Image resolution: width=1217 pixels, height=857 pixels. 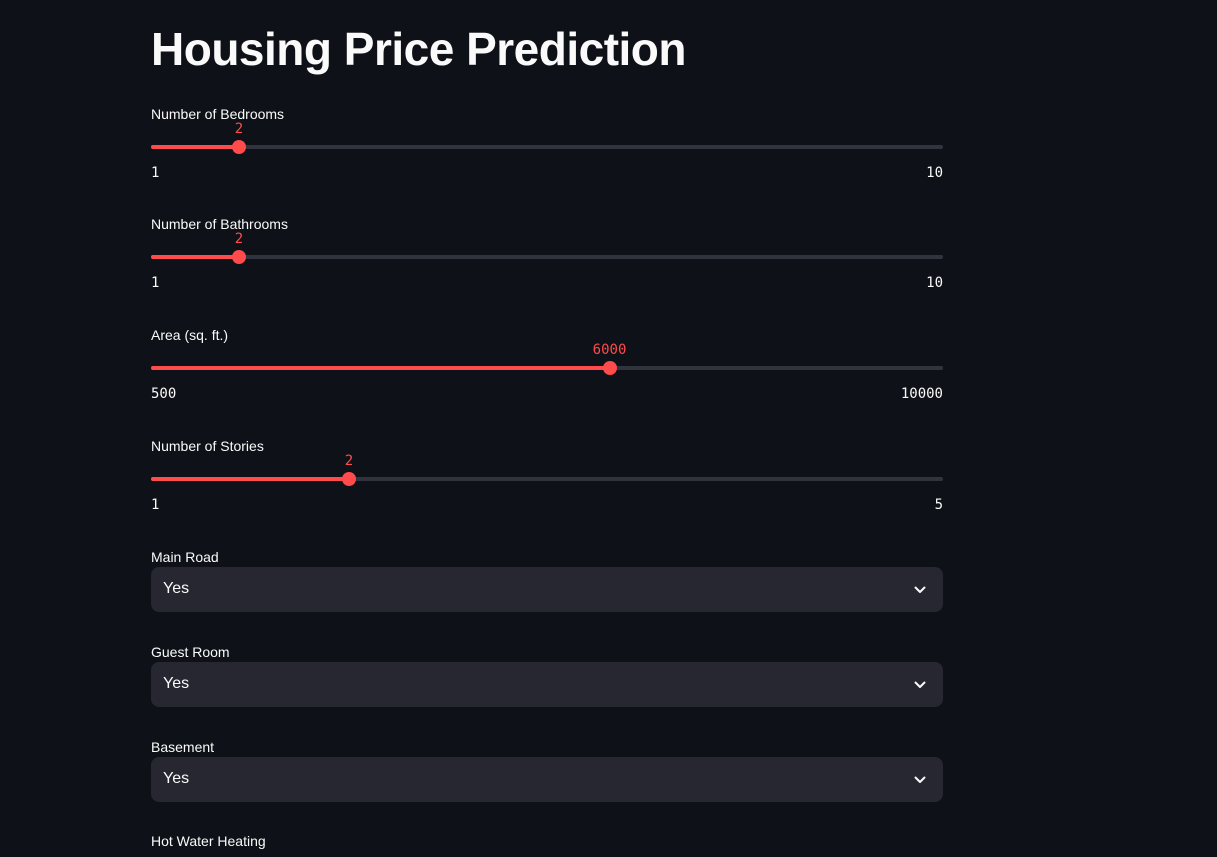 What do you see at coordinates (195, 147) in the screenshot?
I see `bedrooms-slider-fill` at bounding box center [195, 147].